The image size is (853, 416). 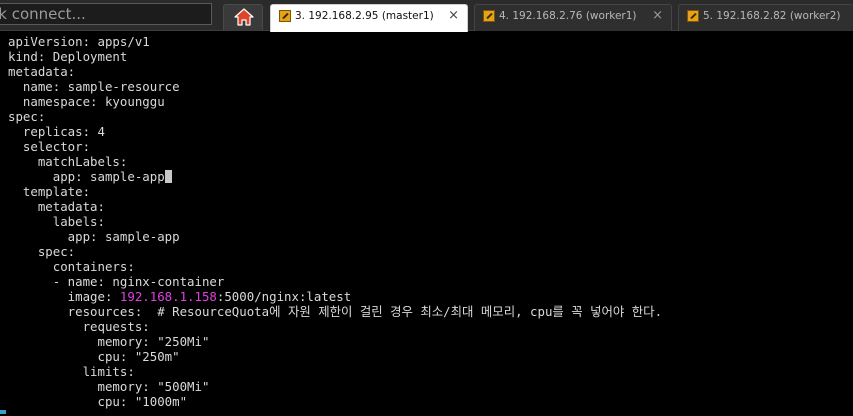 I want to click on home-icon, so click(x=244, y=17).